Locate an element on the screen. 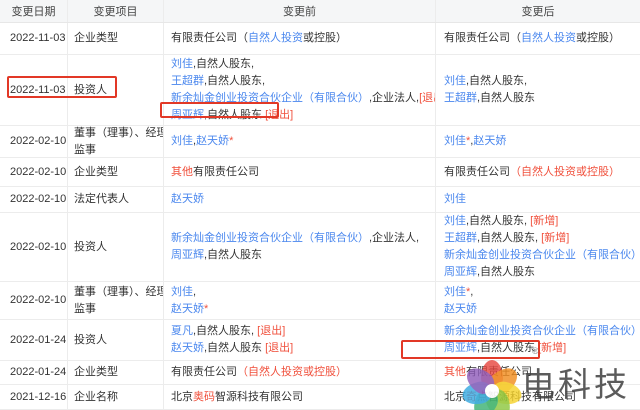 The height and width of the screenshot is (410, 640). text-segment: 北京 is located at coordinates (182, 396).